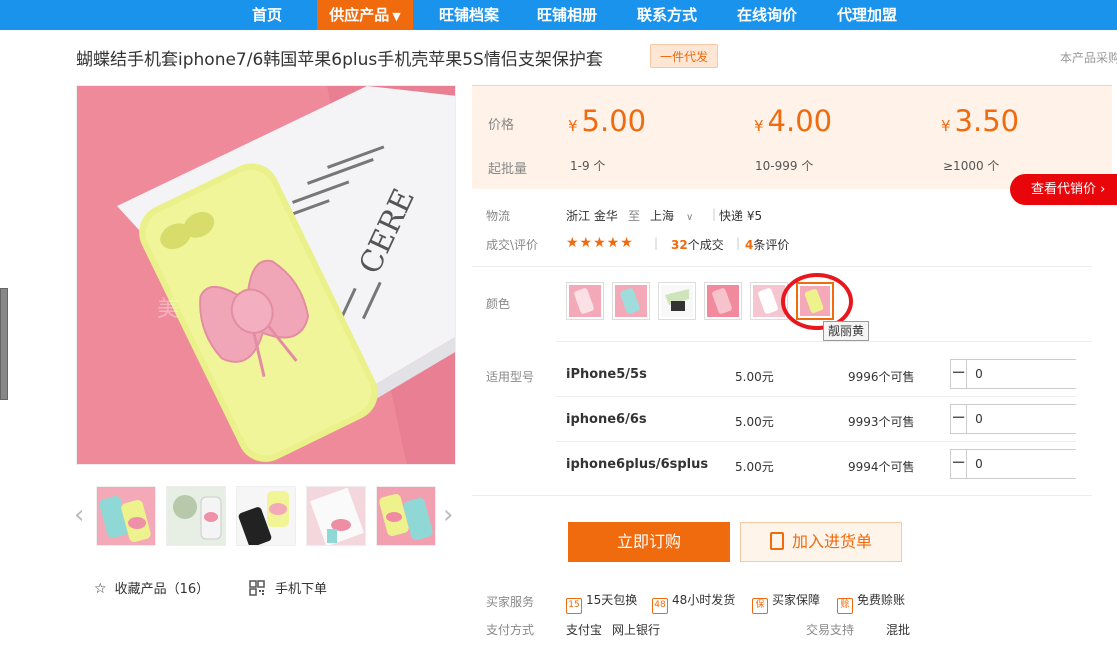  I want to click on mobile-order-label: 手机下单, so click(301, 589).